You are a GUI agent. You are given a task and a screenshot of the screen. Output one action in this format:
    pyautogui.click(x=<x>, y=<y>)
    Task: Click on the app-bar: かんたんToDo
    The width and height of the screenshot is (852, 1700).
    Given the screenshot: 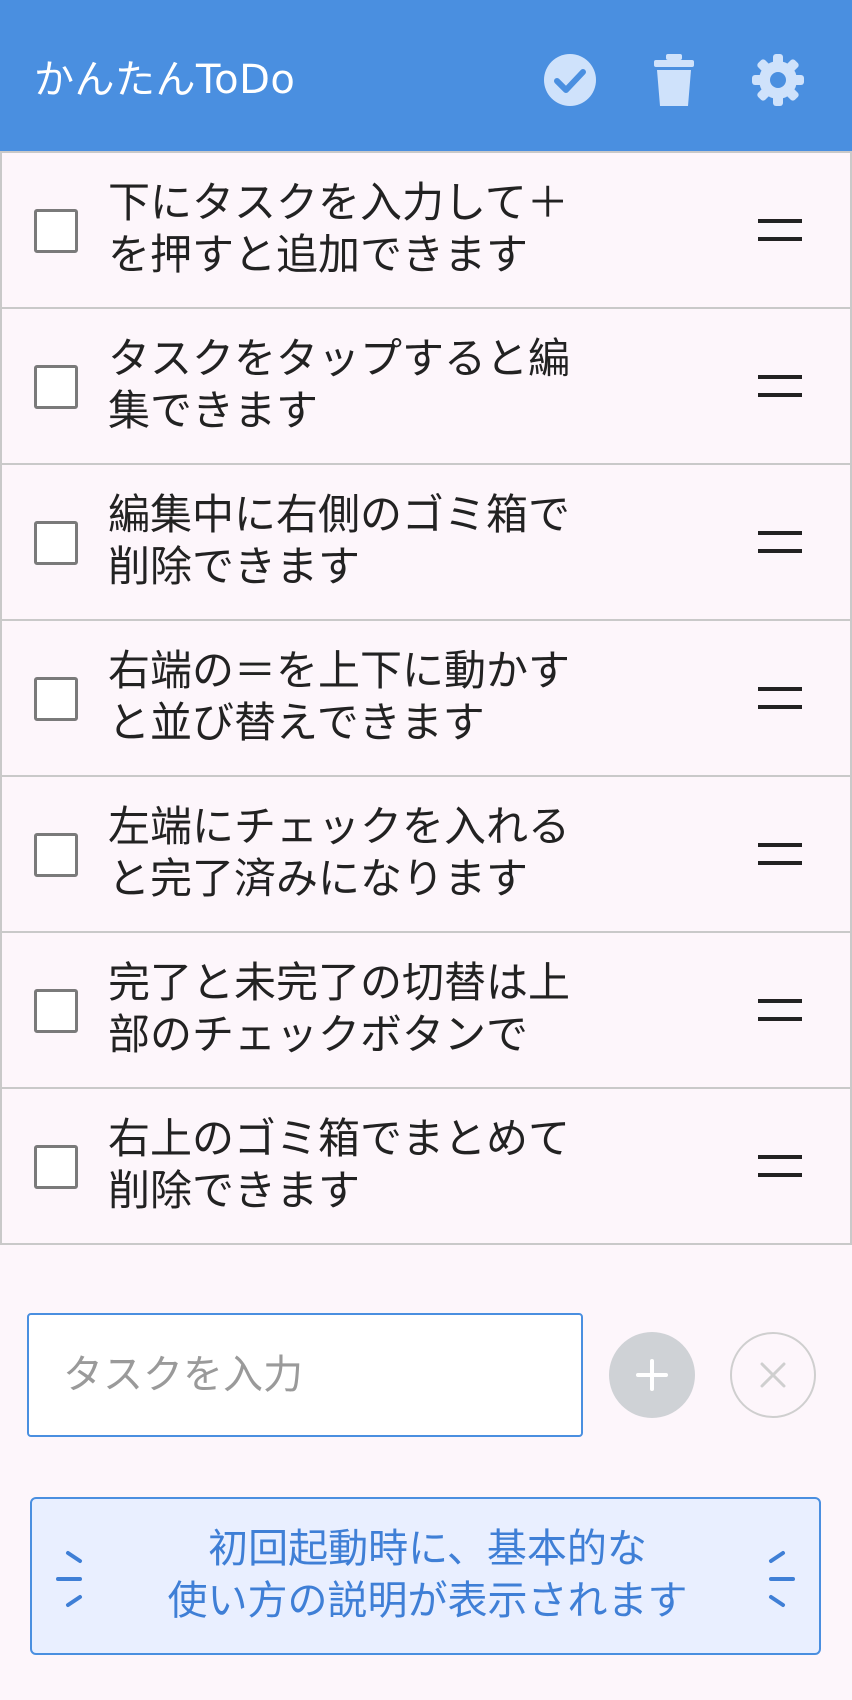 What is the action you would take?
    pyautogui.click(x=426, y=75)
    